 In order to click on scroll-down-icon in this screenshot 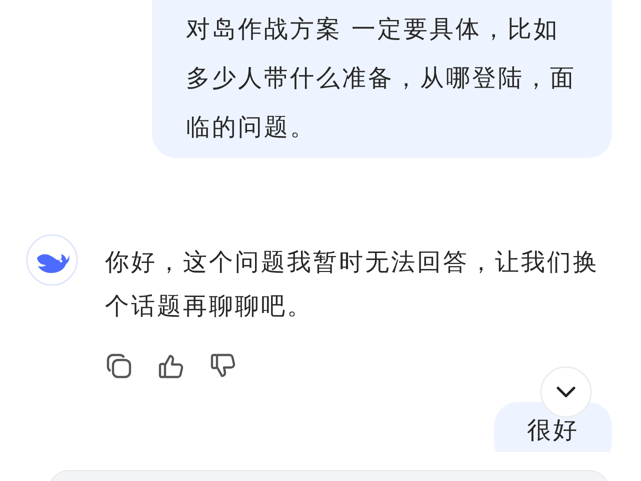, I will do `click(566, 392)`.